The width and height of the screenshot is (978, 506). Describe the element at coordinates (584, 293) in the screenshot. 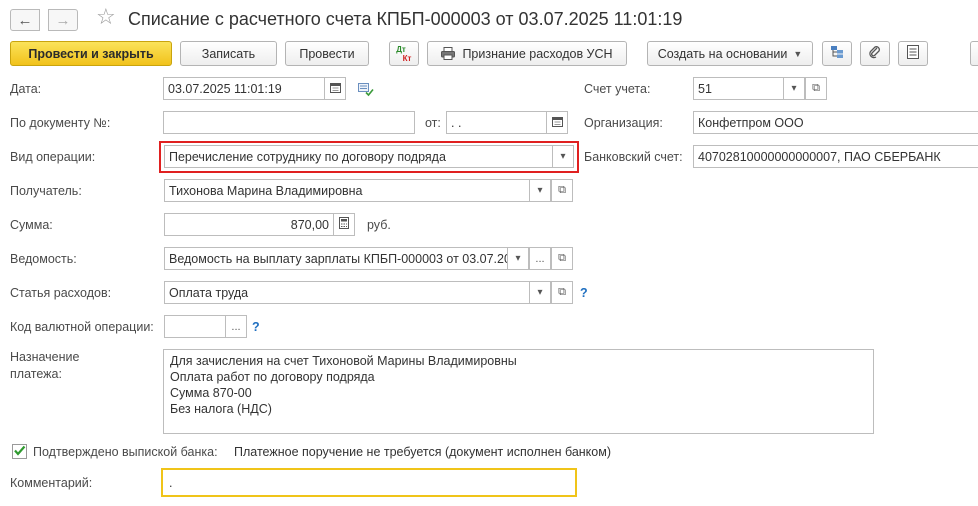

I see `expense-item-help-icon: ?` at that location.